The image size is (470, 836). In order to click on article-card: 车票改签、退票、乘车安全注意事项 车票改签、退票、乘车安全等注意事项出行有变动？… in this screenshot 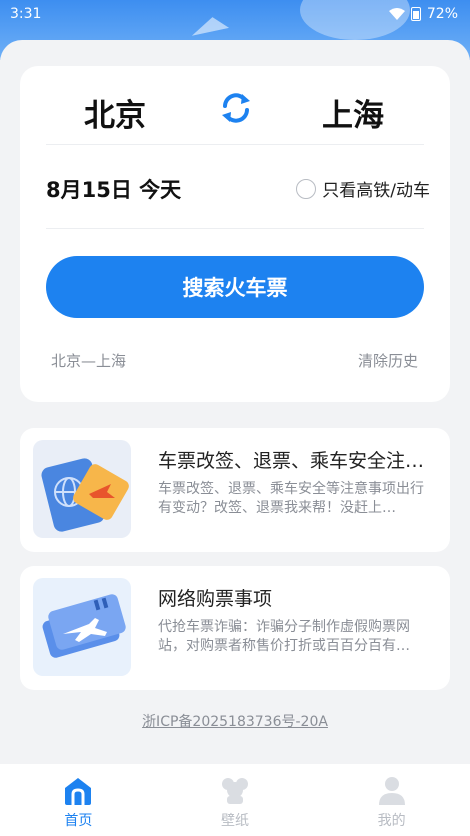, I will do `click(235, 490)`.